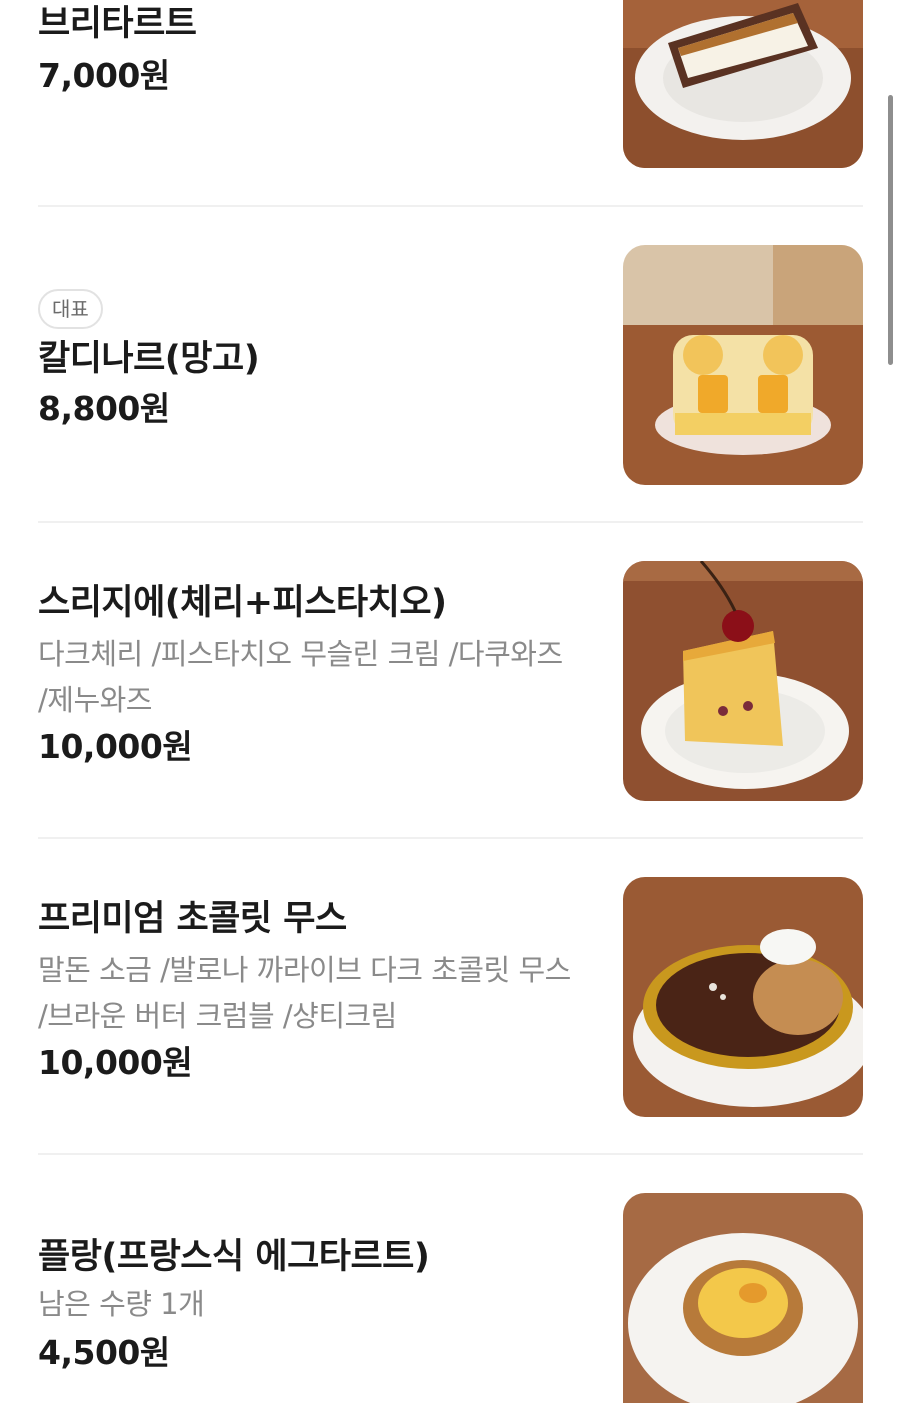  I want to click on menu-item: 대표 브리타르트 7,000원, so click(450, 103).